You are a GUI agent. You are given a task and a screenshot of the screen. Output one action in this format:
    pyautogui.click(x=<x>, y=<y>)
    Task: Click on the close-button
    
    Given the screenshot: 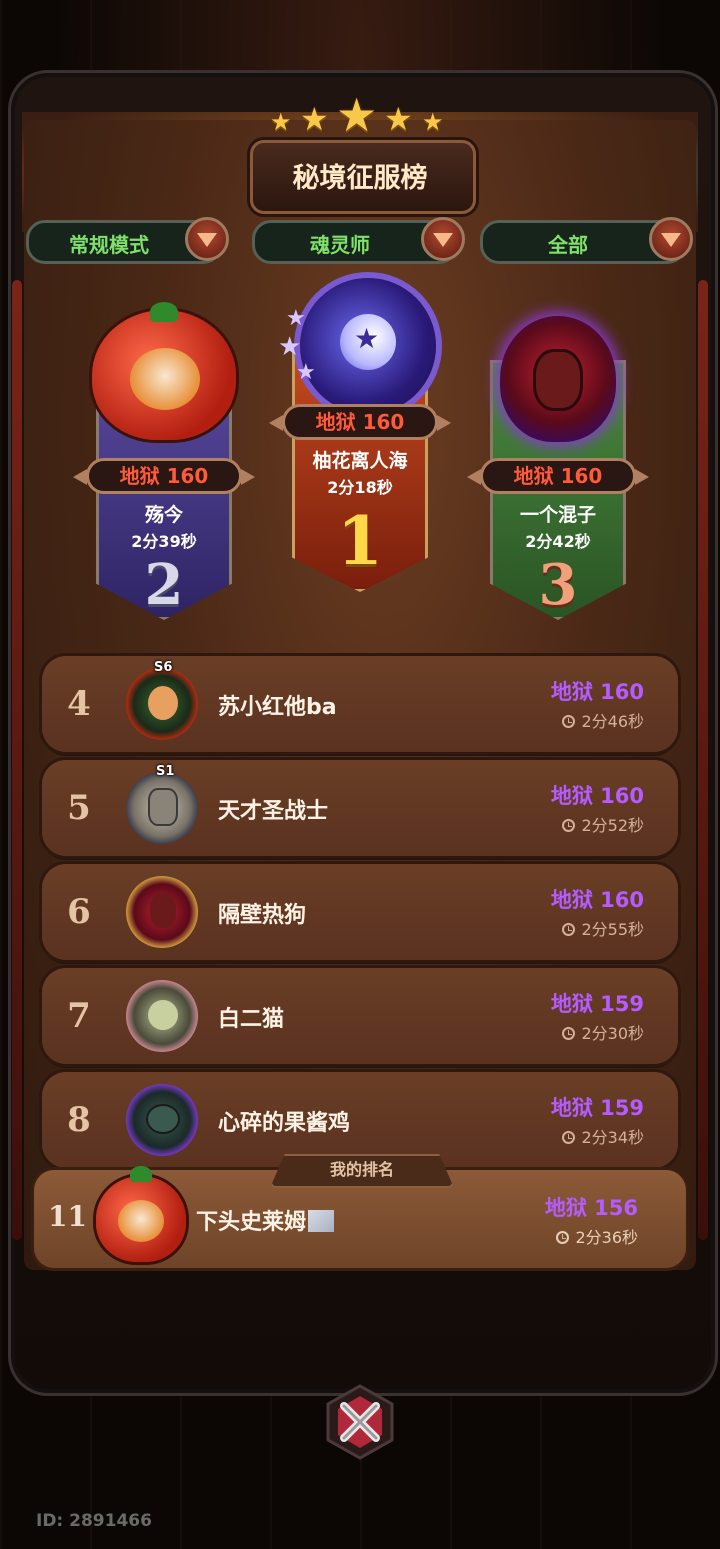 What is the action you would take?
    pyautogui.click(x=360, y=1422)
    